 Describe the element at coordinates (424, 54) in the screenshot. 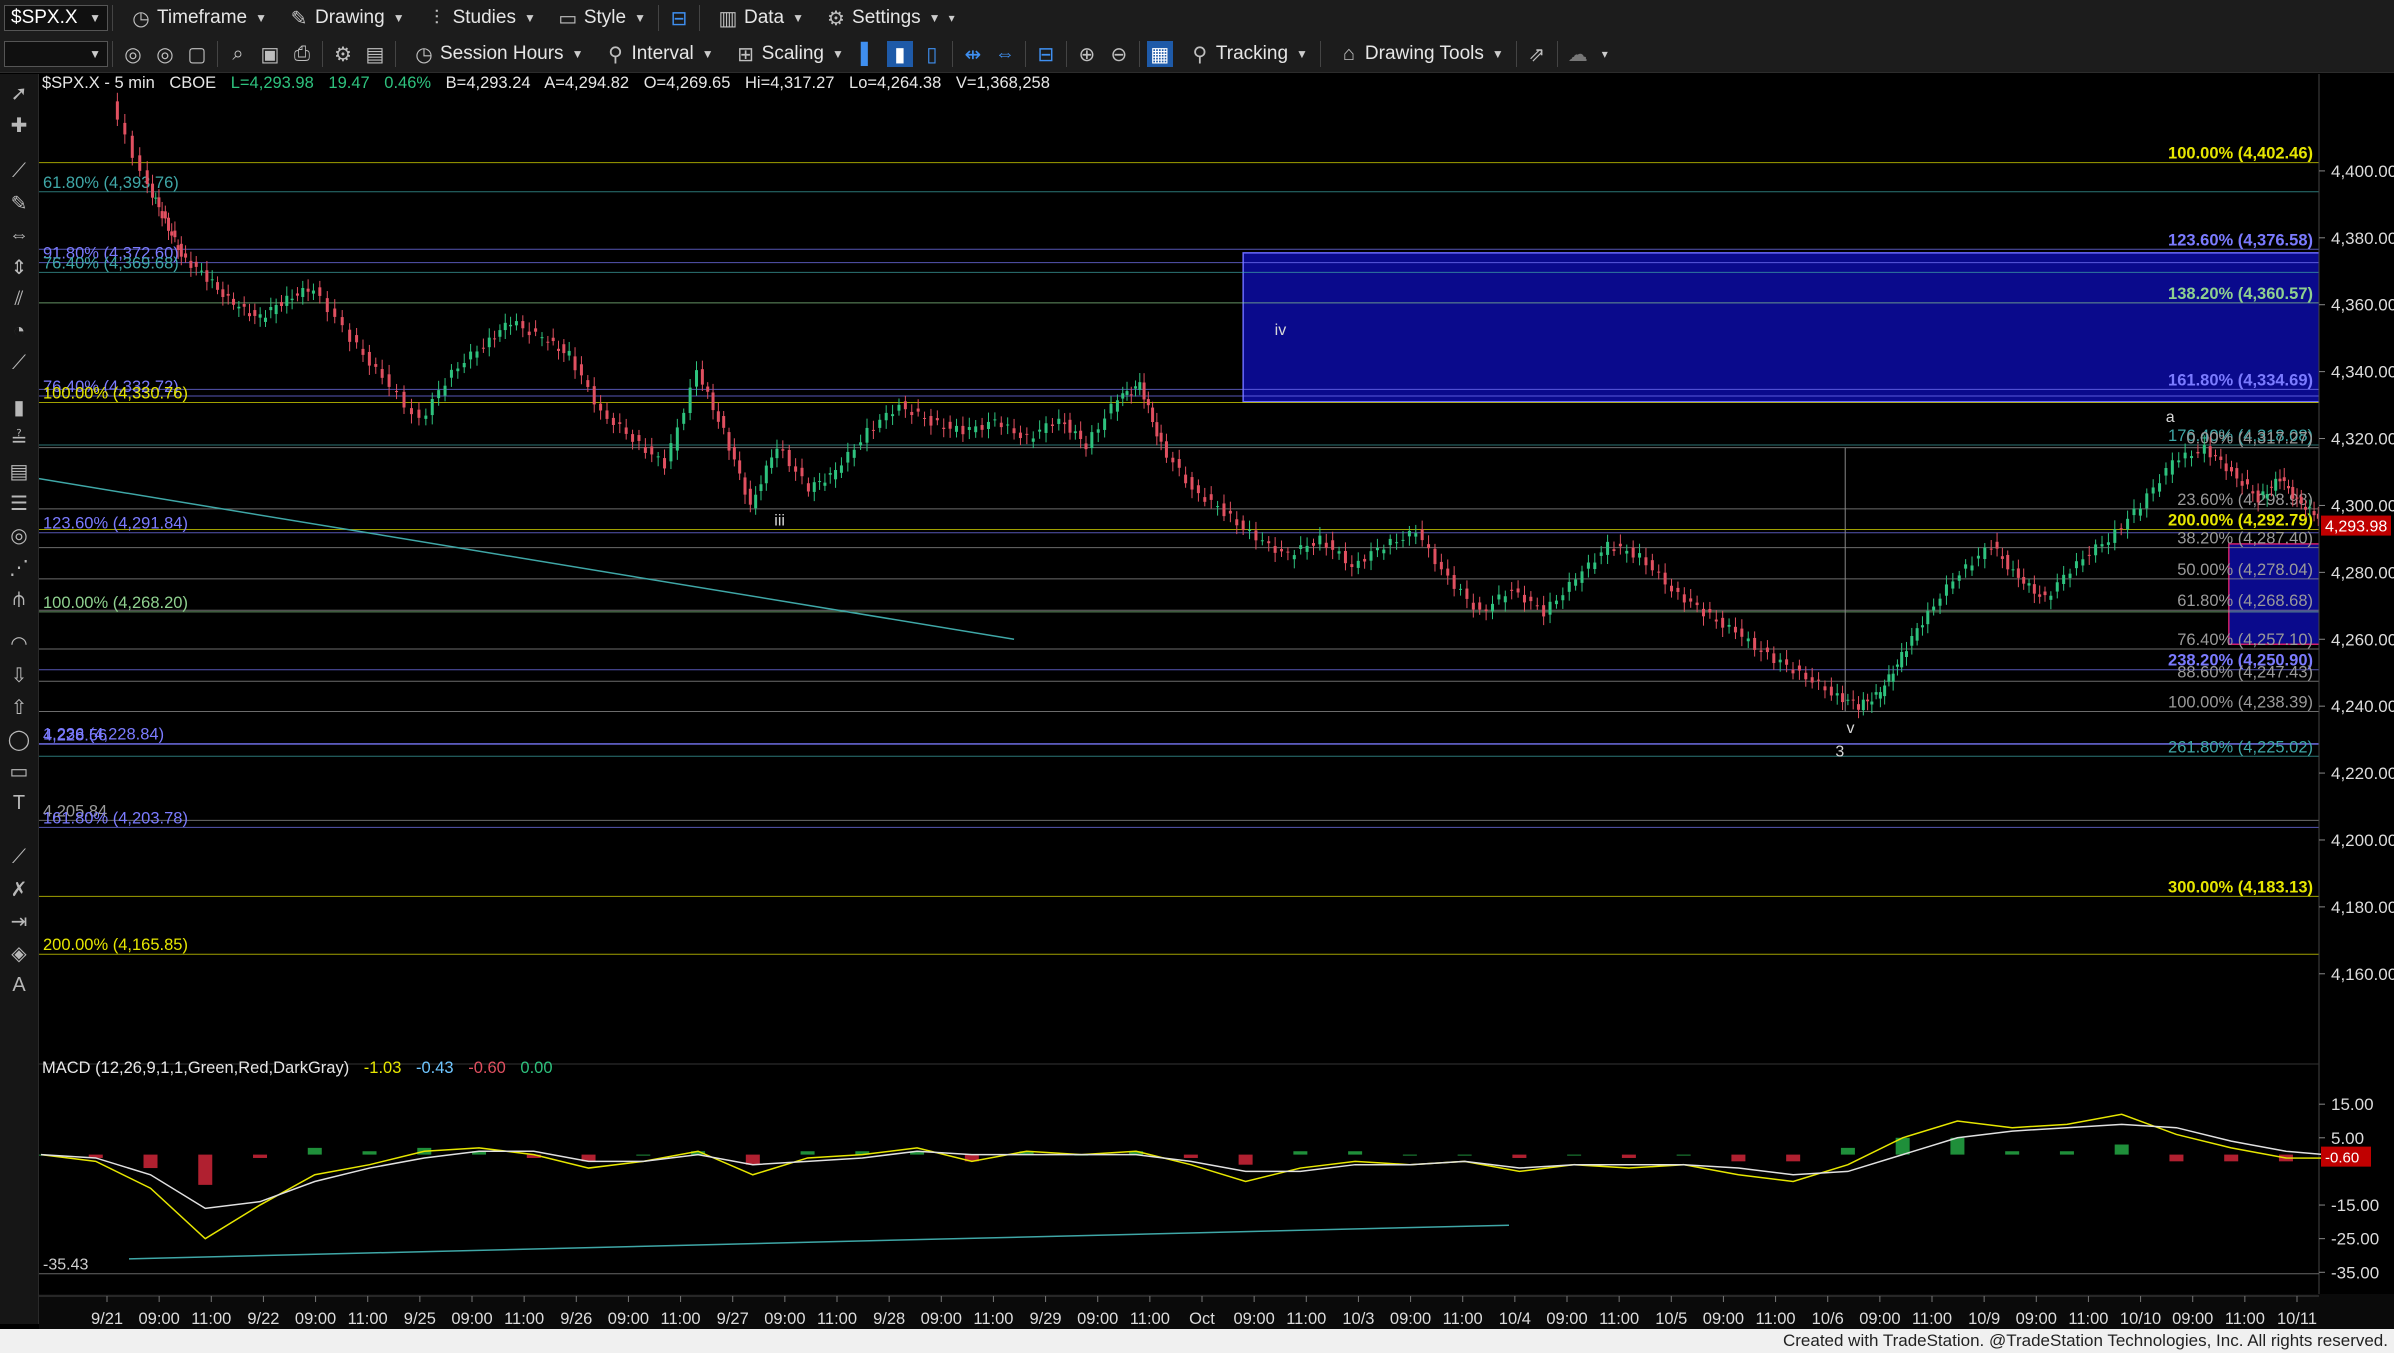

I see `clock-icon: ◷` at that location.